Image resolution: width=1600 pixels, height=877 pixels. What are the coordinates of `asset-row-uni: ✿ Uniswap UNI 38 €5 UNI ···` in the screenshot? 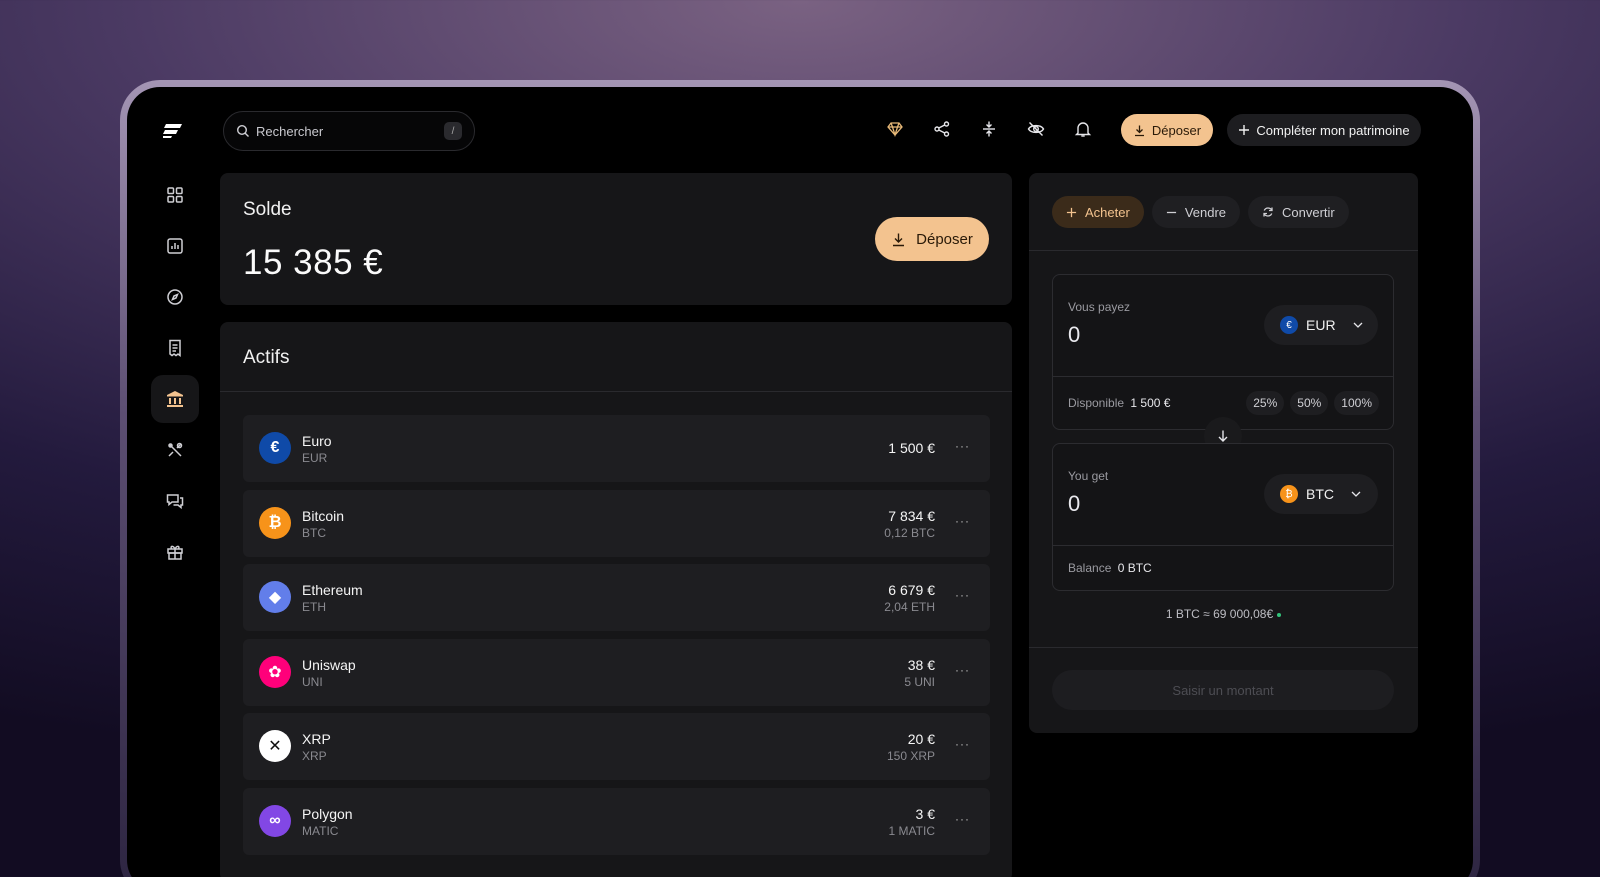 It's located at (616, 672).